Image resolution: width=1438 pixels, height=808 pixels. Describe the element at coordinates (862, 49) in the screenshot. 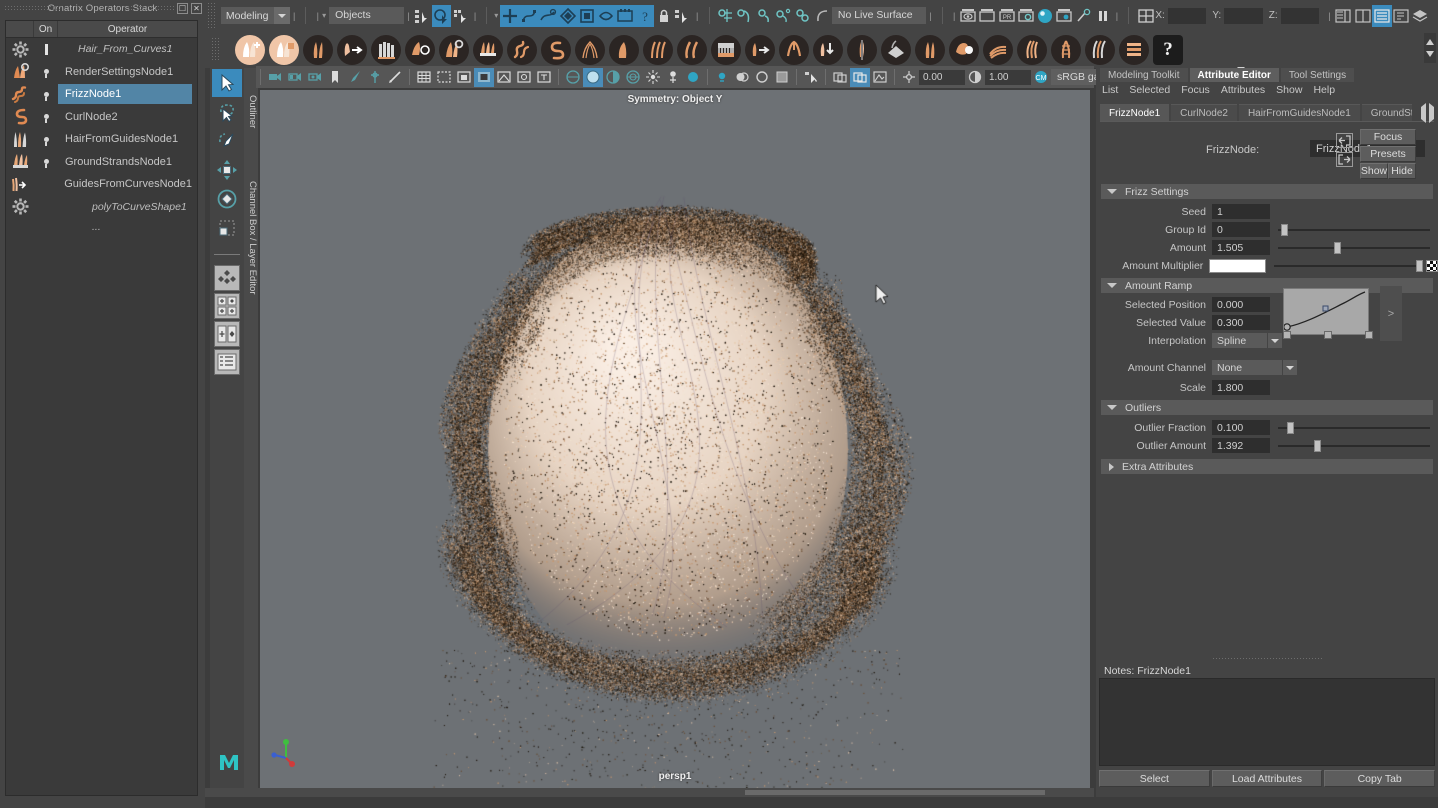

I see `symmetry-icon` at that location.